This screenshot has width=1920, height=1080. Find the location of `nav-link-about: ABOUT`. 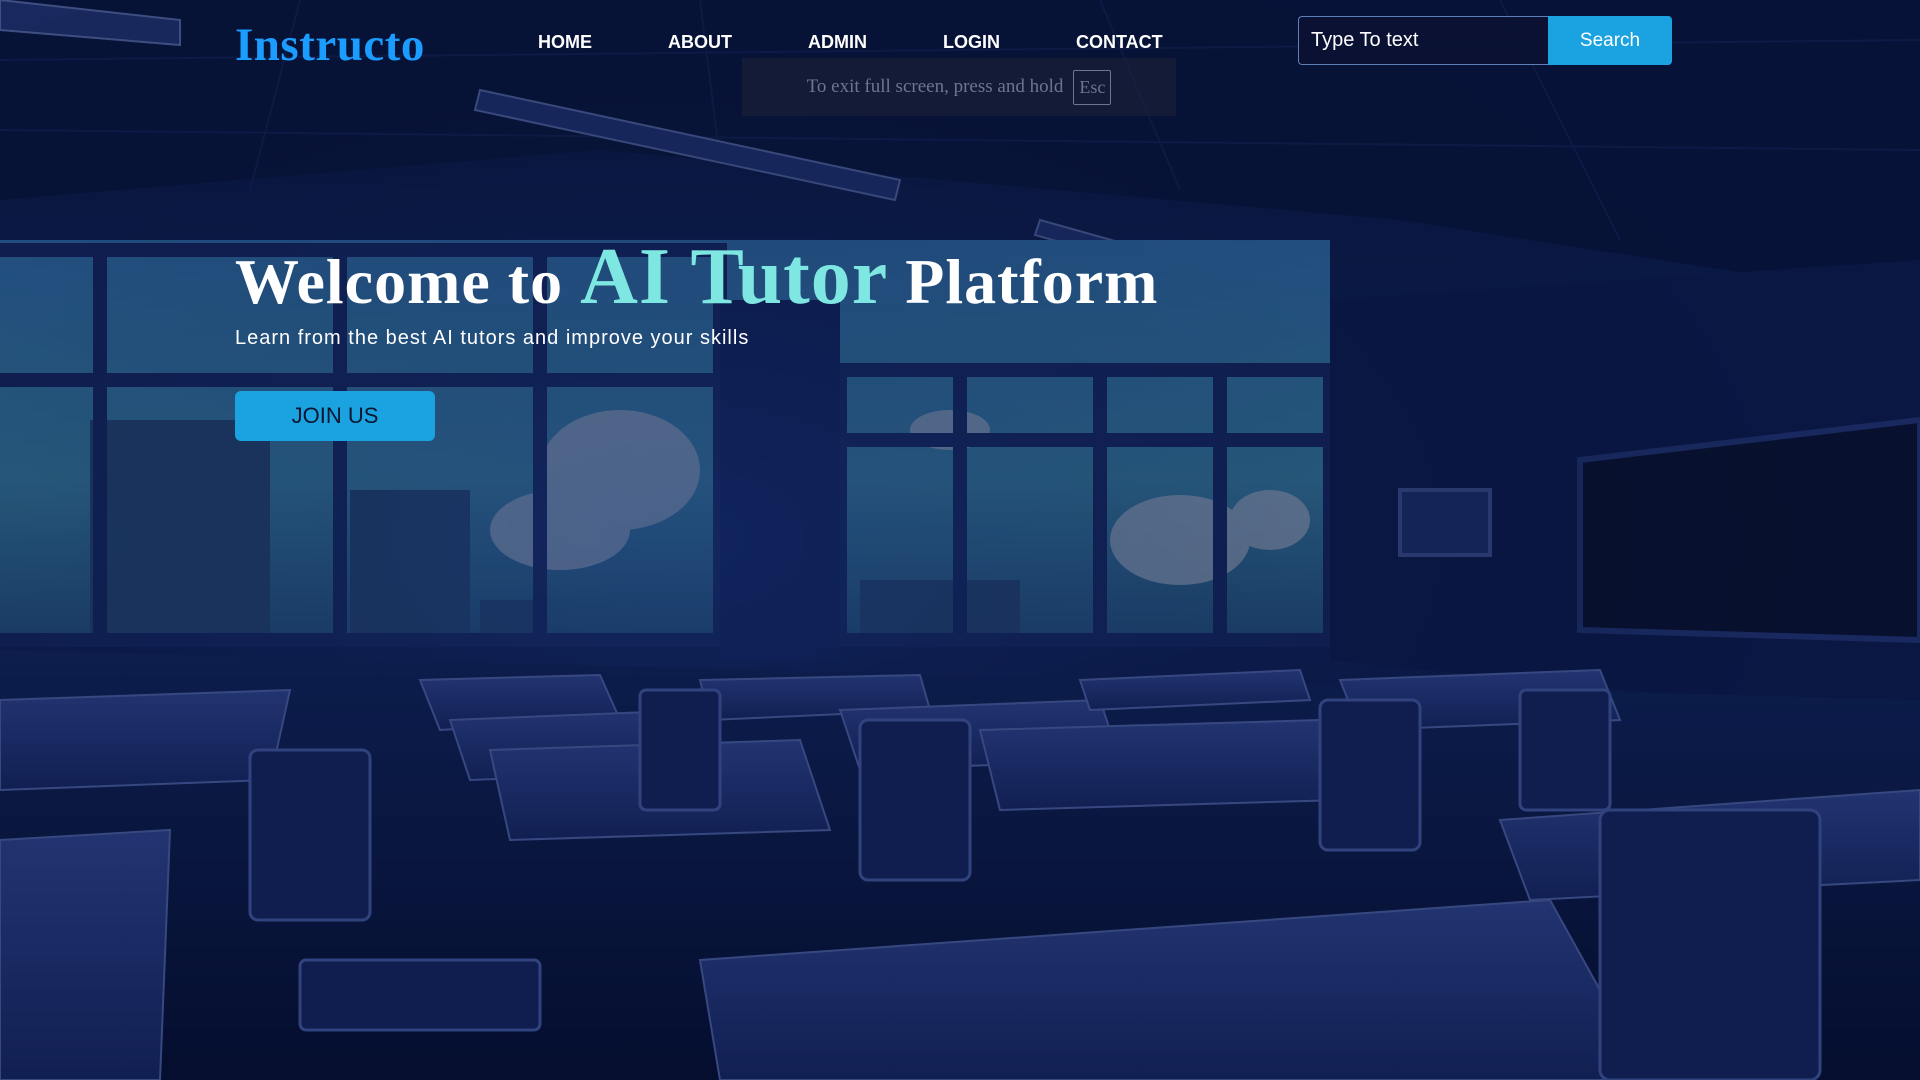

nav-link-about: ABOUT is located at coordinates (700, 42).